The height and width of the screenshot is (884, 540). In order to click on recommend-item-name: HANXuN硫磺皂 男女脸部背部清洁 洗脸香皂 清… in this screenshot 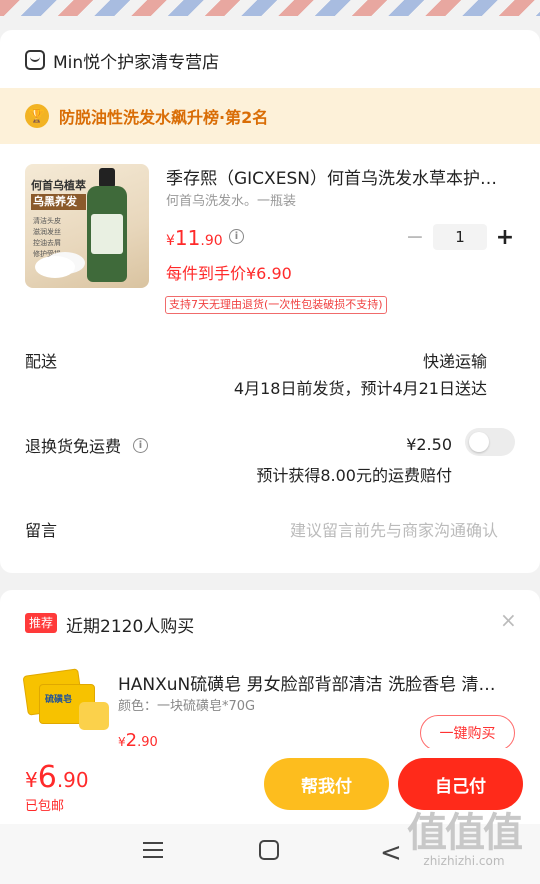, I will do `click(317, 682)`.